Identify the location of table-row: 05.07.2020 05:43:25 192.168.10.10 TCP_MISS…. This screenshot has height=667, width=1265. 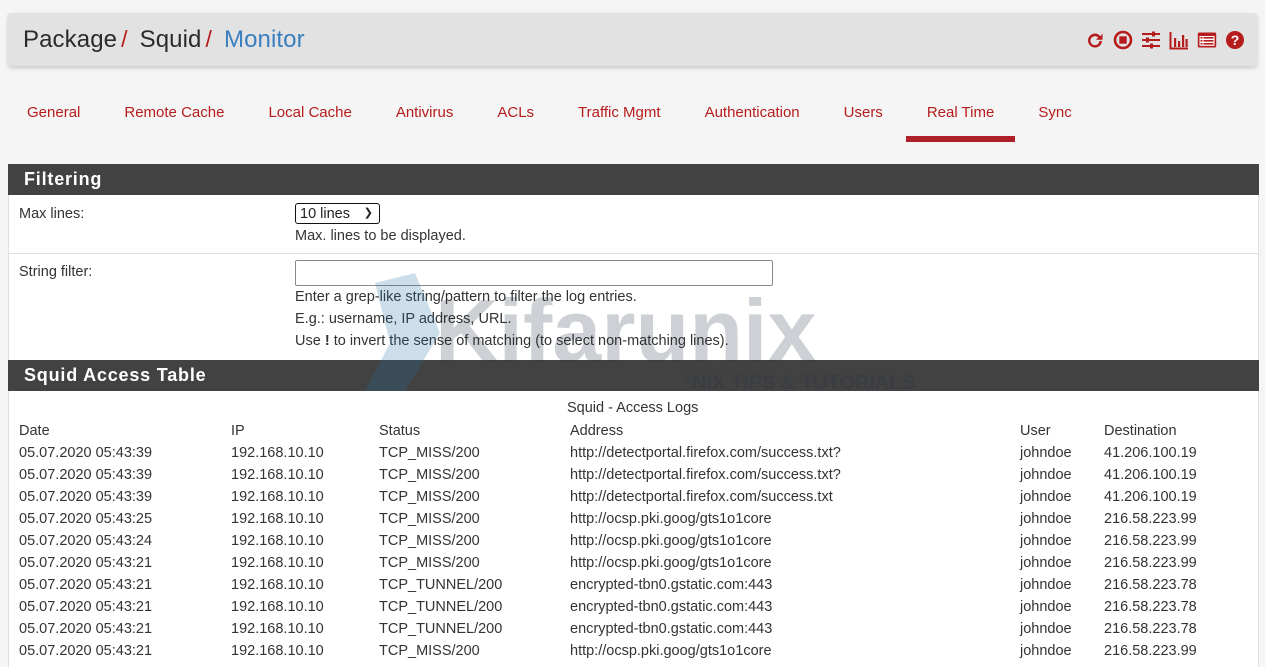
(626, 519).